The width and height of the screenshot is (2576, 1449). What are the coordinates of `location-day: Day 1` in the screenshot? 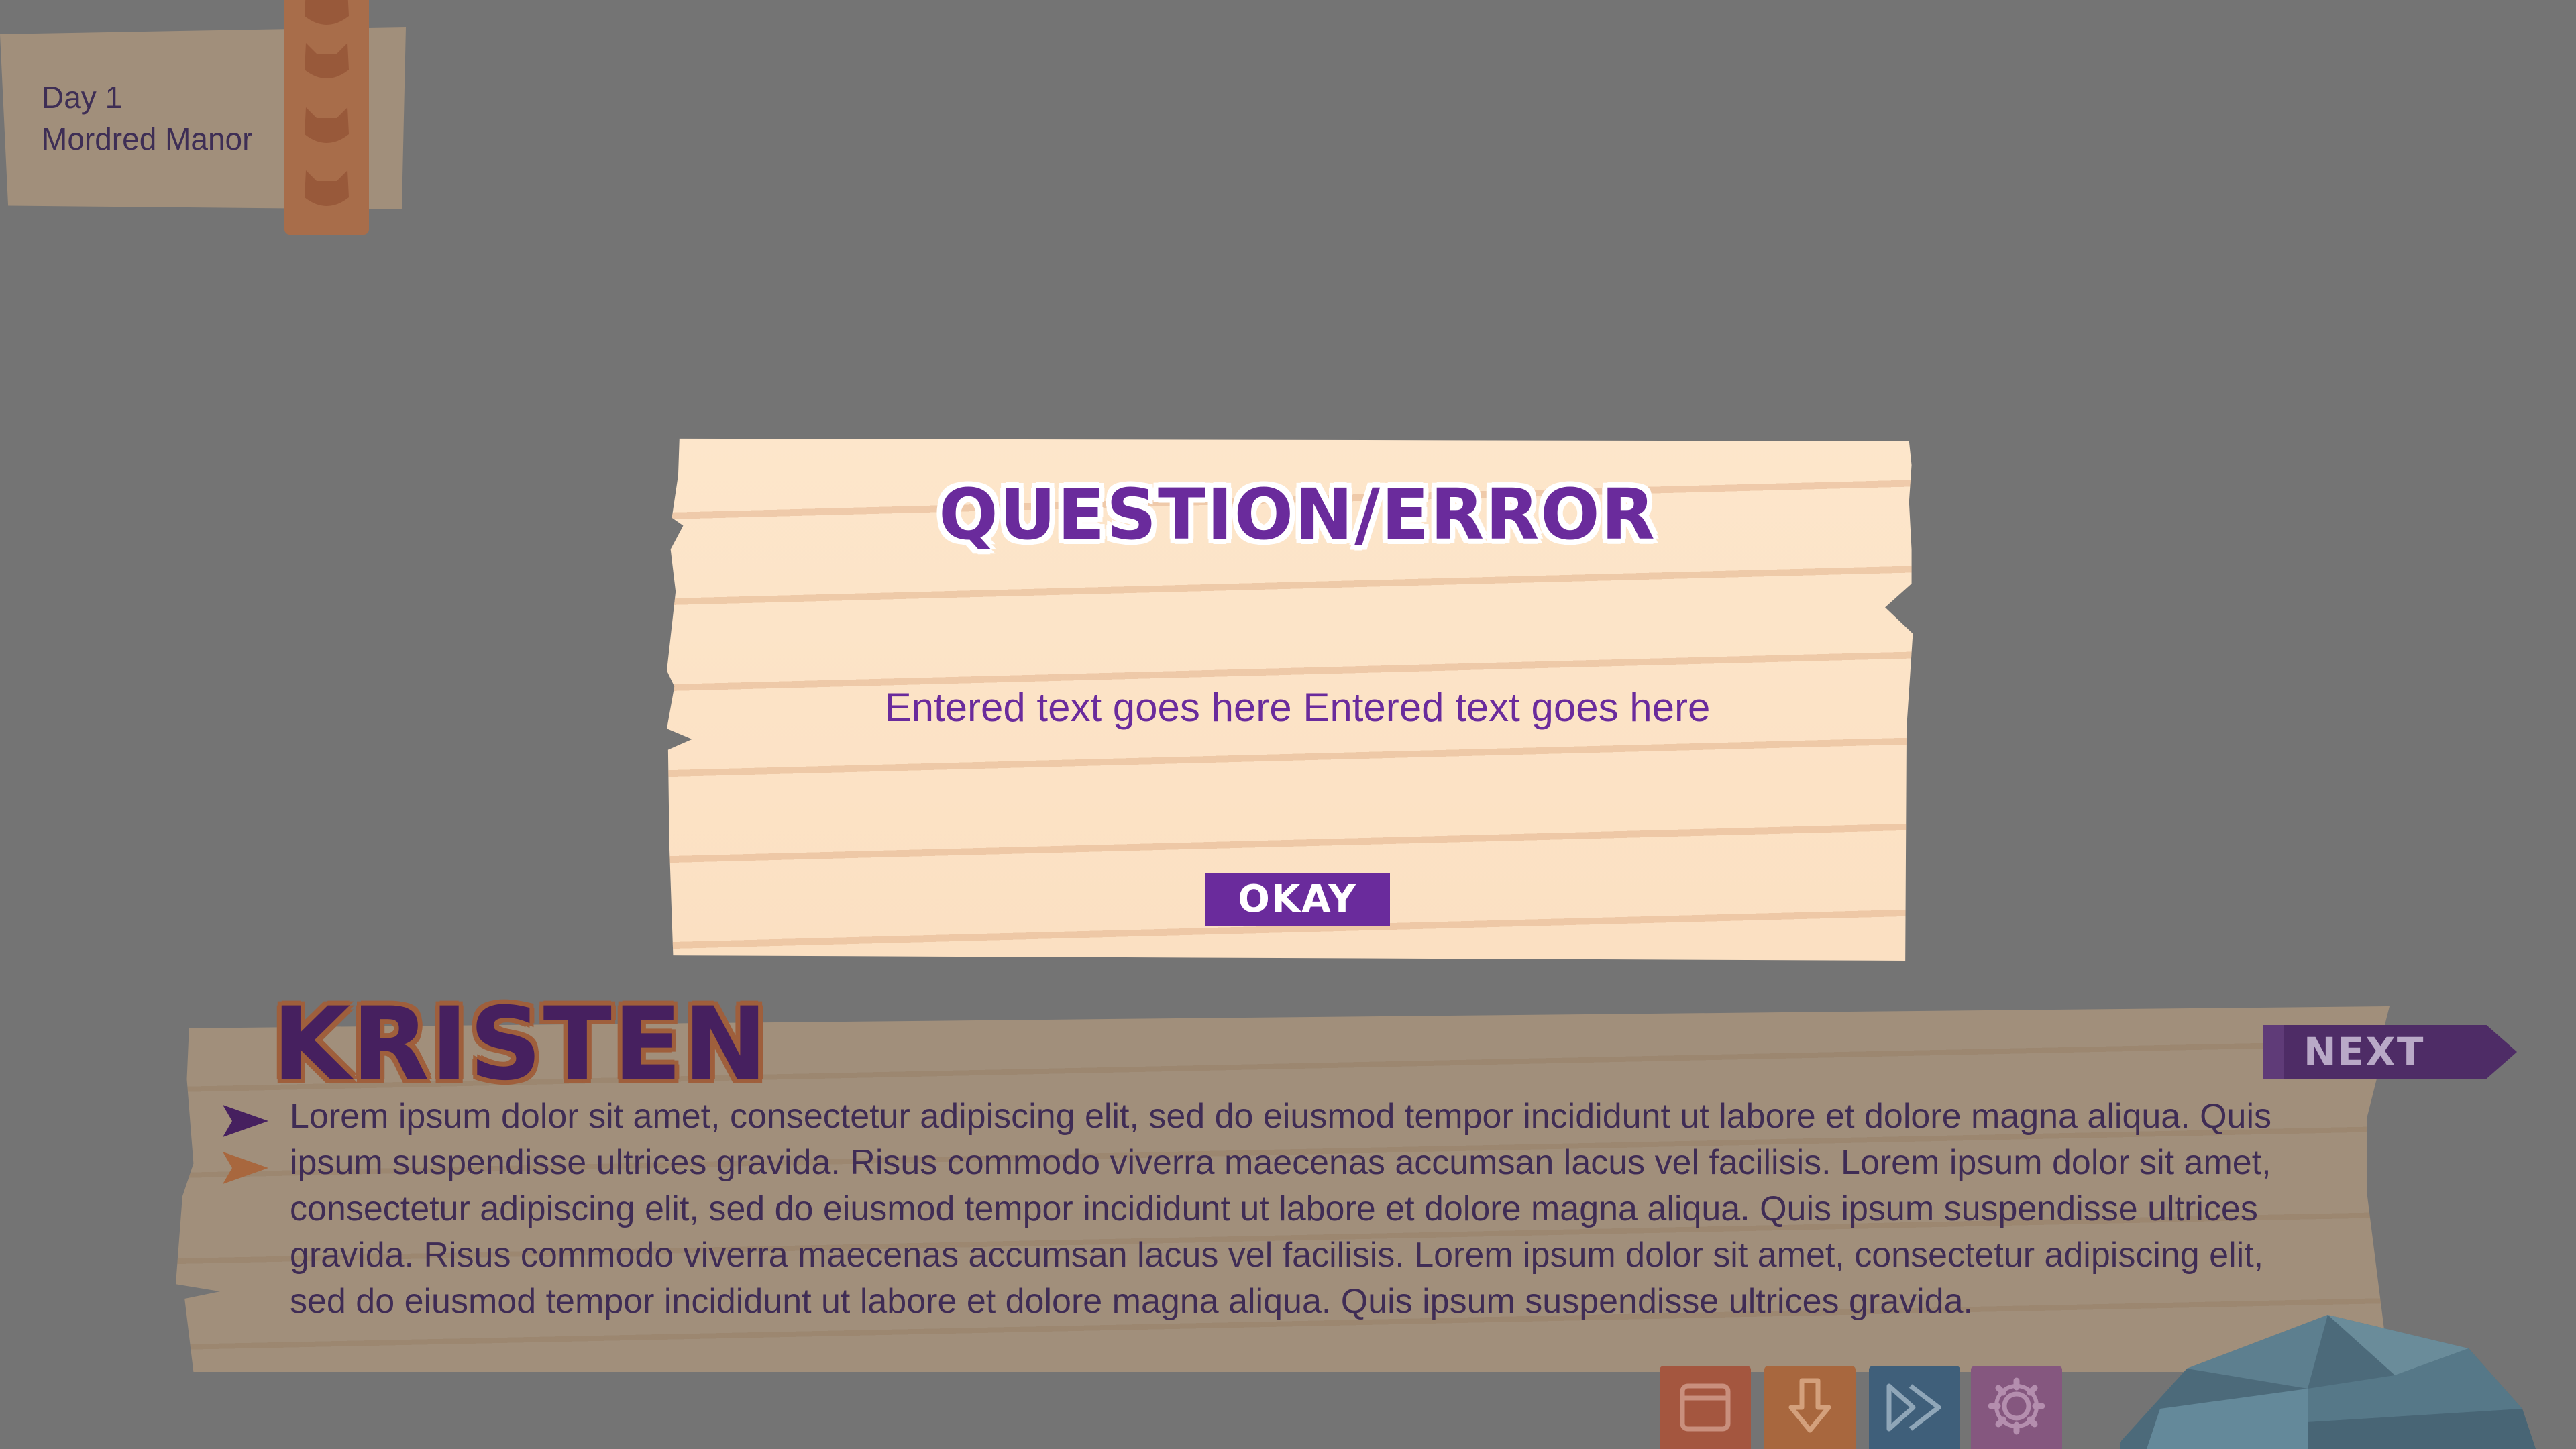 It's located at (82, 97).